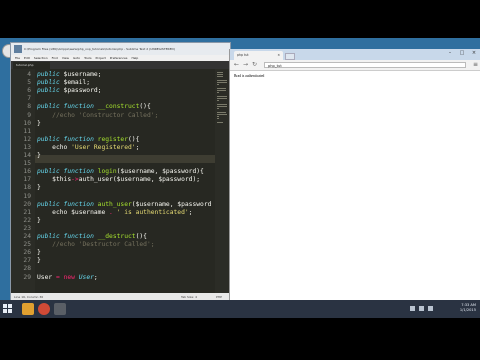  Describe the element at coordinates (65, 58) in the screenshot. I see `menu-item-view: View` at that location.